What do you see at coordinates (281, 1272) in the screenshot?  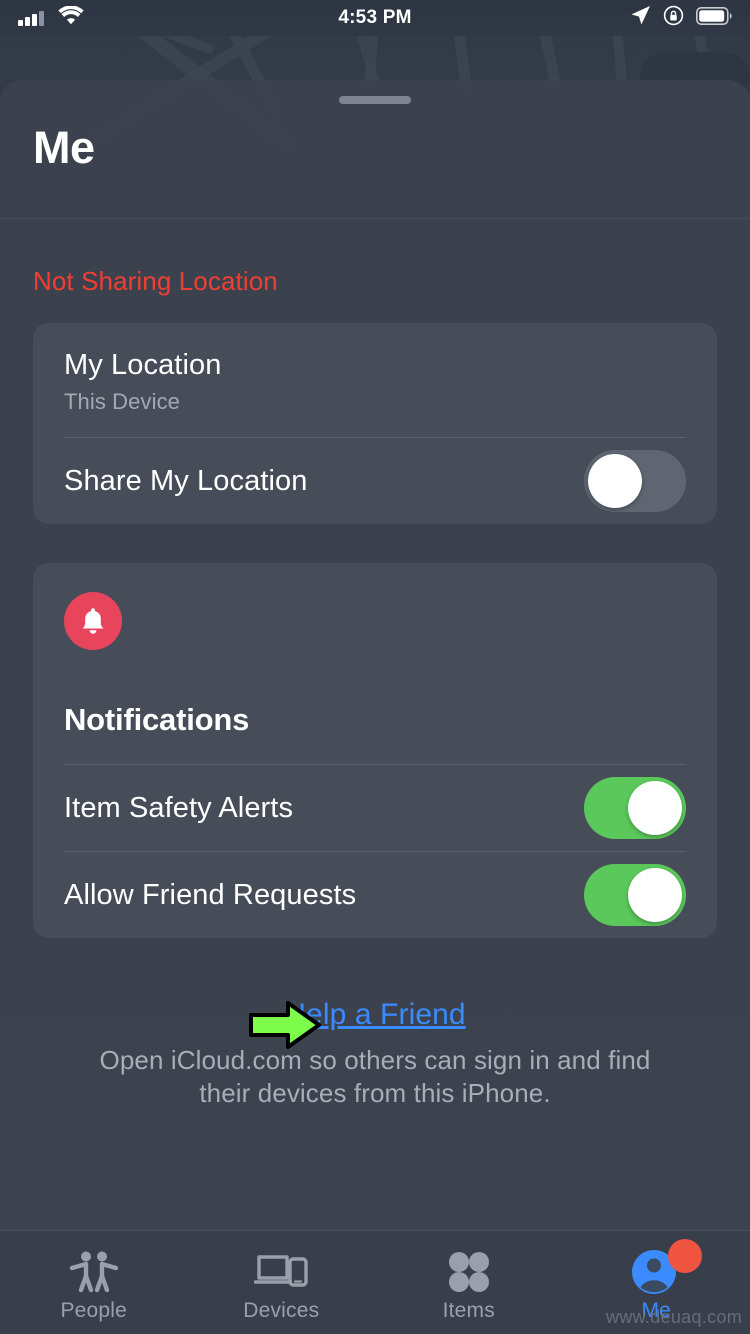 I see `devices-icon` at bounding box center [281, 1272].